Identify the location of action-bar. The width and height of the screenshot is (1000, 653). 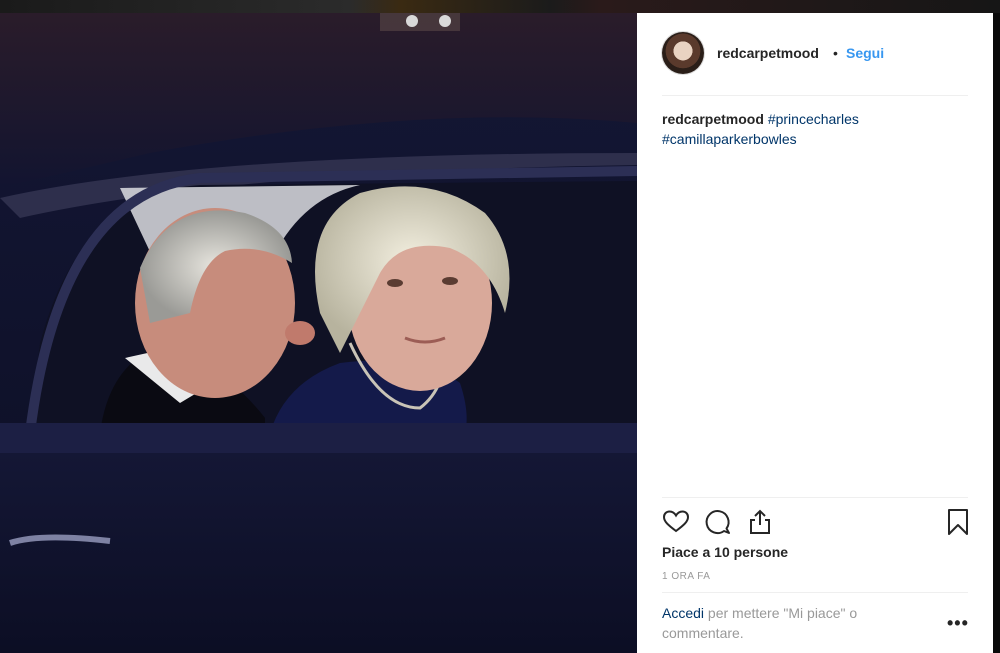
(815, 523).